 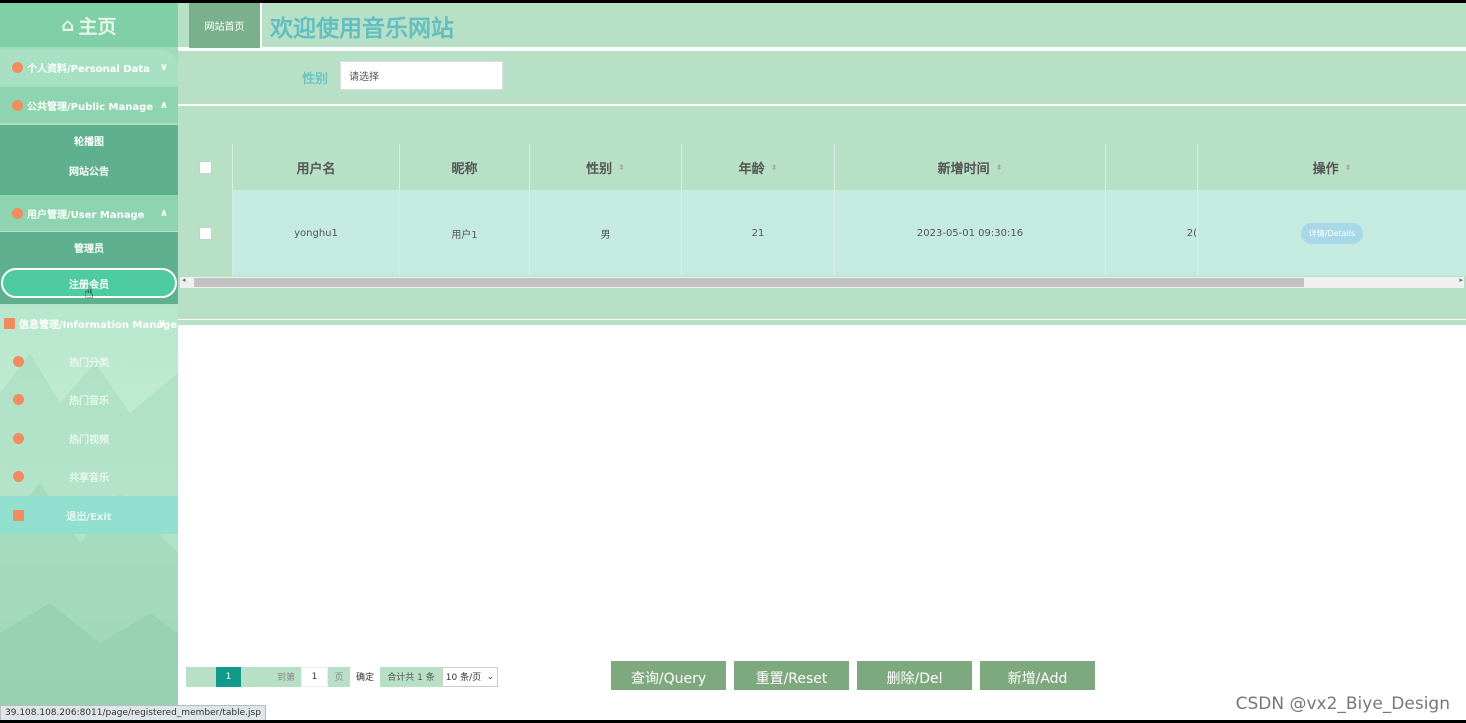 I want to click on sidebar-item-carousel: 轮播图, so click(x=89, y=140).